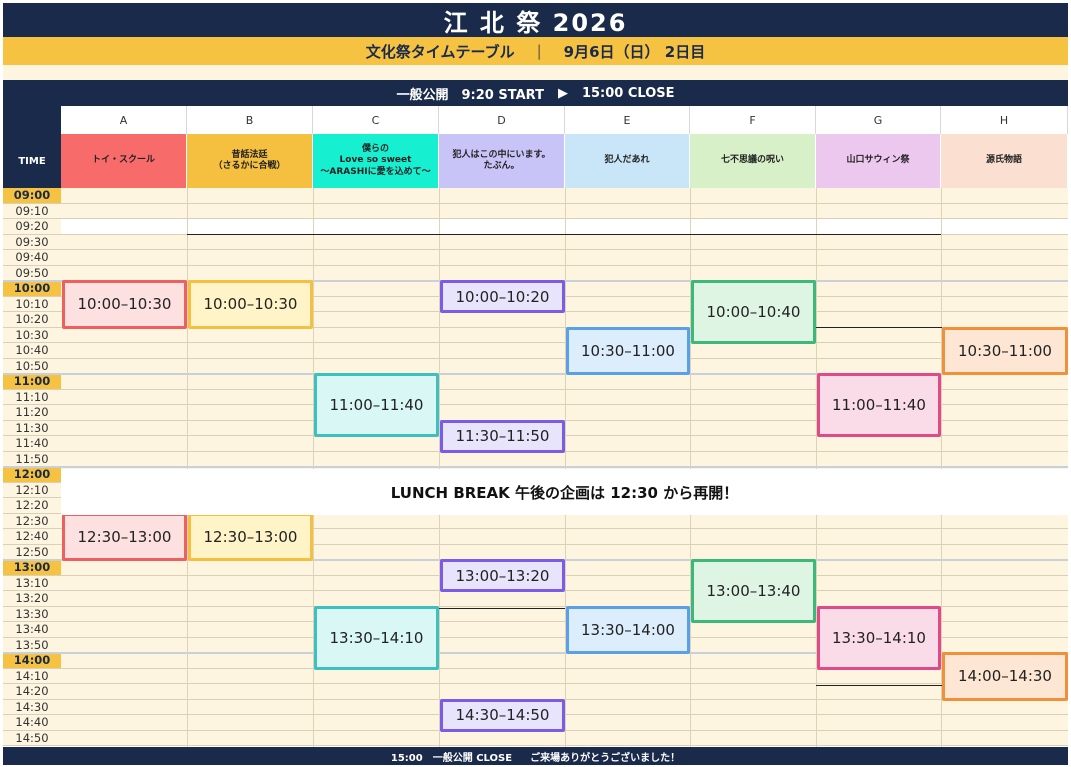 This screenshot has width=1071, height=767. Describe the element at coordinates (32, 459) in the screenshot. I see `time-label: 11:50` at that location.